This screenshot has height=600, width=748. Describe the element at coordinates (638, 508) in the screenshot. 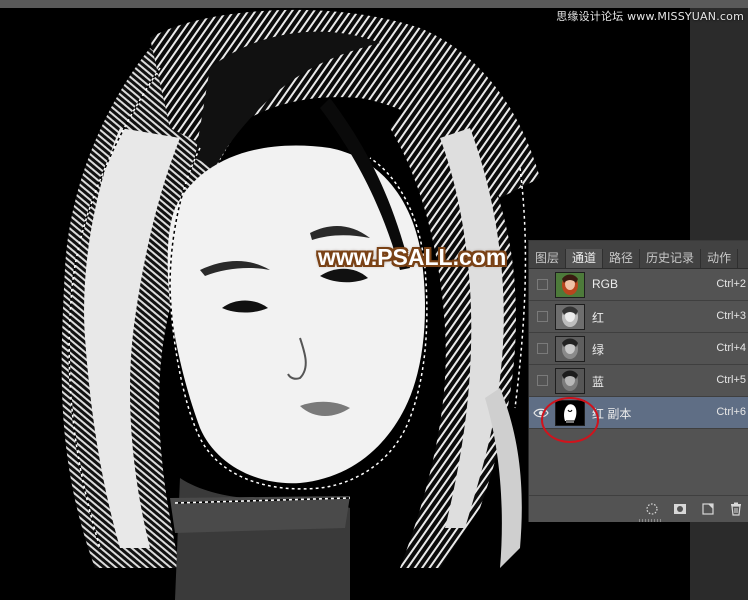

I see `panel-footer` at that location.